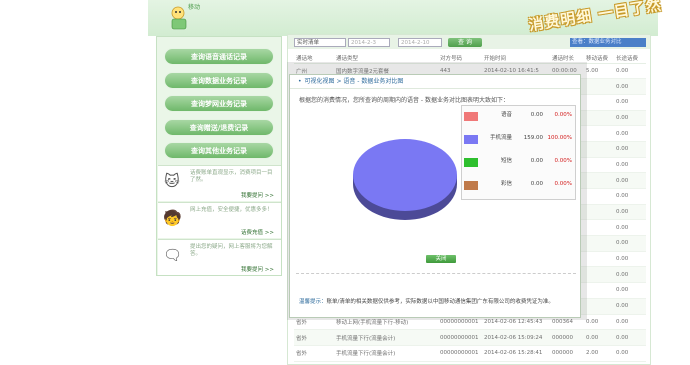 This screenshot has height=365, width=690. Describe the element at coordinates (320, 42) in the screenshot. I see `list-mode-select: 实时清单` at that location.